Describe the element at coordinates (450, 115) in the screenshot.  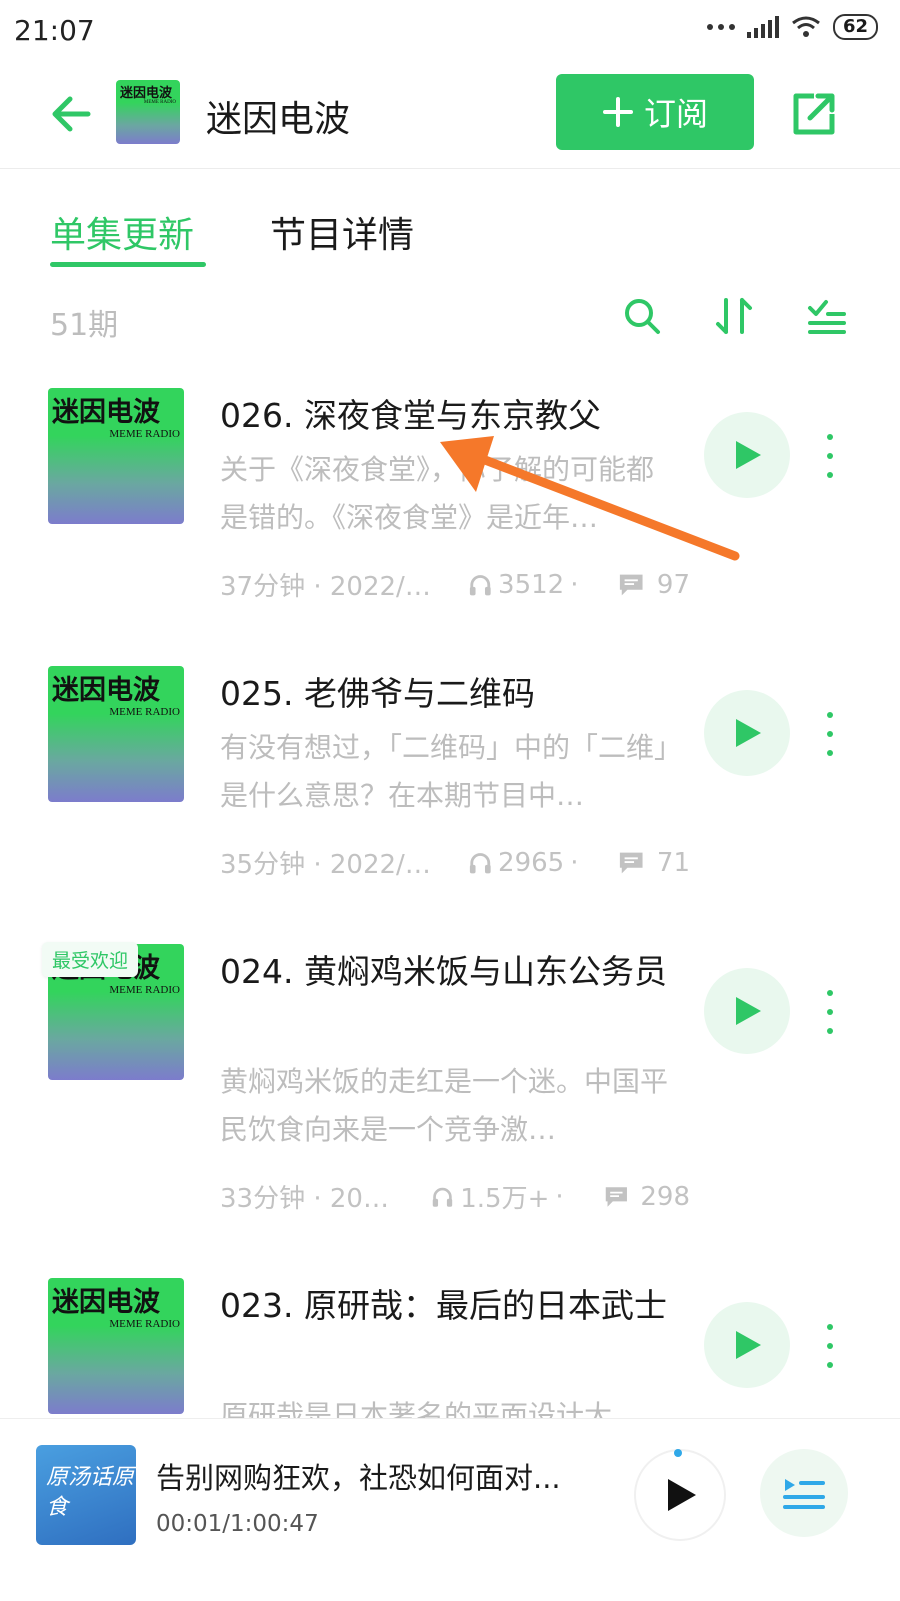
I see `podcast-header: 迷因电波 MEME RADIO 迷因电波 订阅` at that location.